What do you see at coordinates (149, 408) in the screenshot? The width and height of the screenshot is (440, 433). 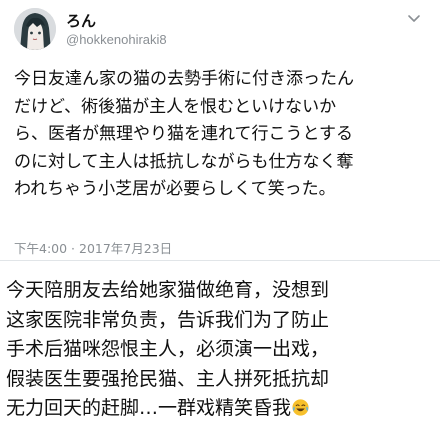 I see `caption-line: 无力回天的赶脚…一群戏精笑昏我` at bounding box center [149, 408].